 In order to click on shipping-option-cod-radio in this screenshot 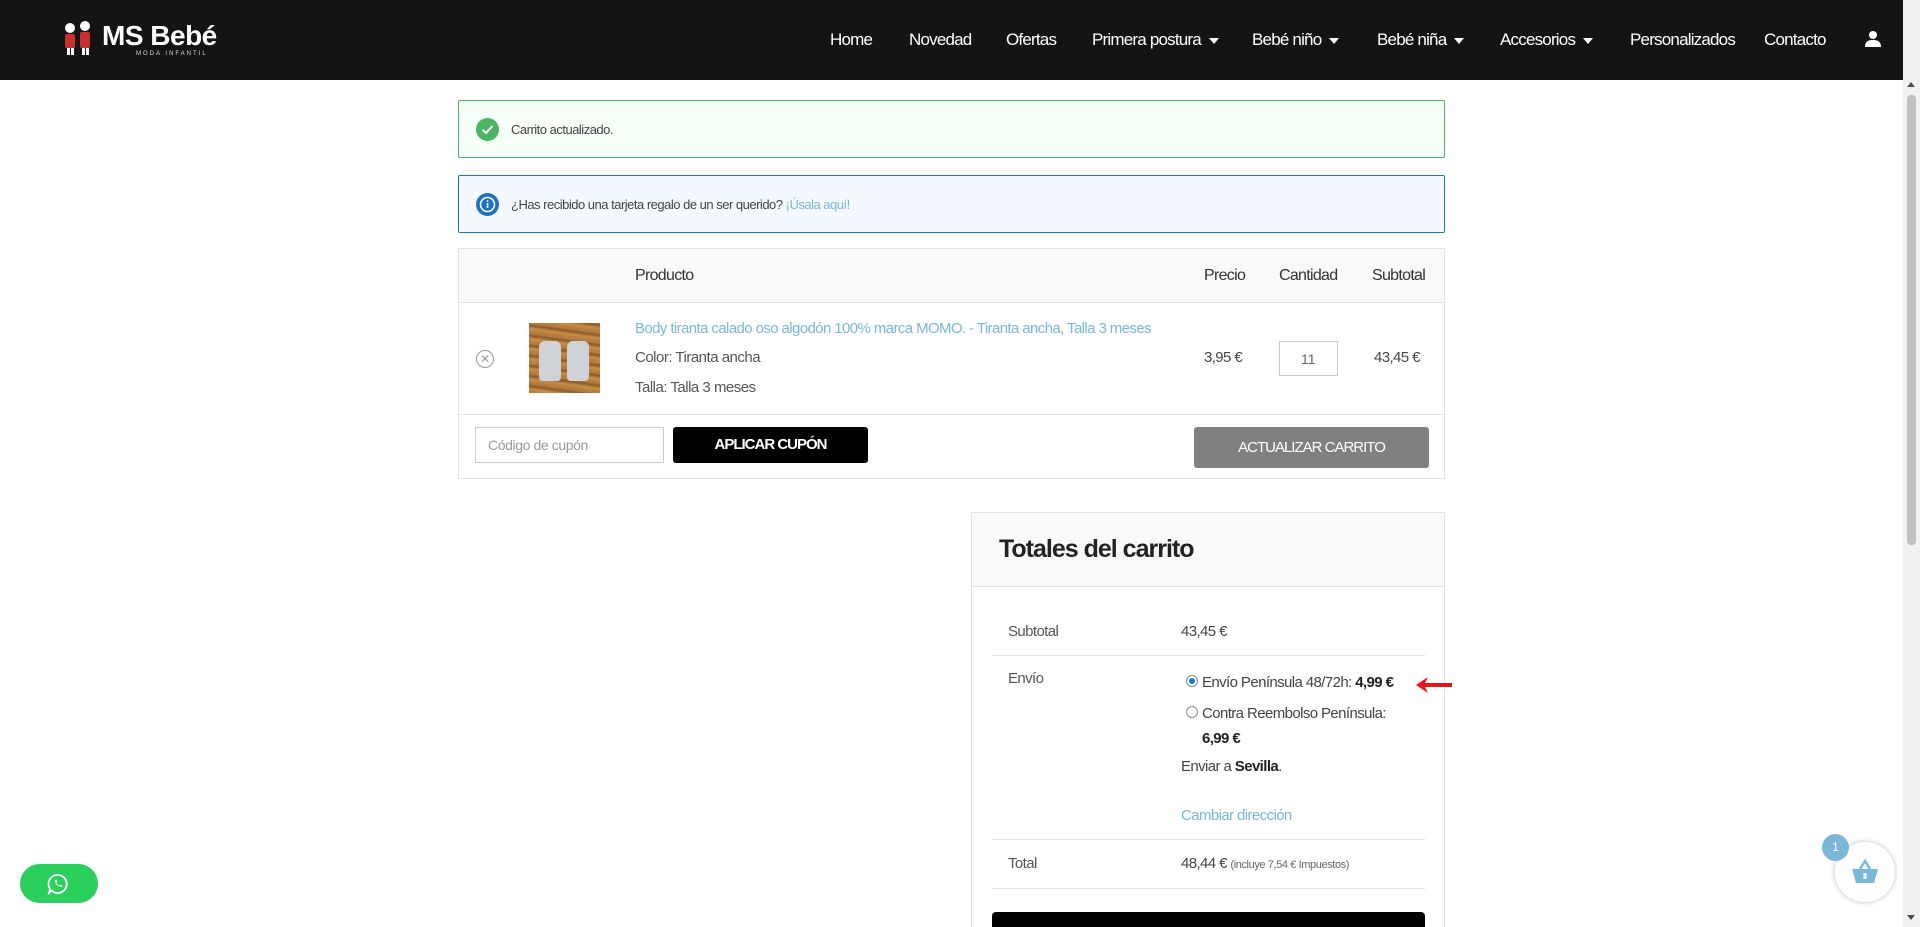, I will do `click(1192, 712)`.